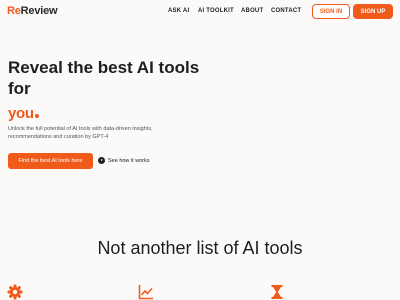 This screenshot has height=300, width=400. Describe the element at coordinates (277, 292) in the screenshot. I see `hourglass-icon` at that location.